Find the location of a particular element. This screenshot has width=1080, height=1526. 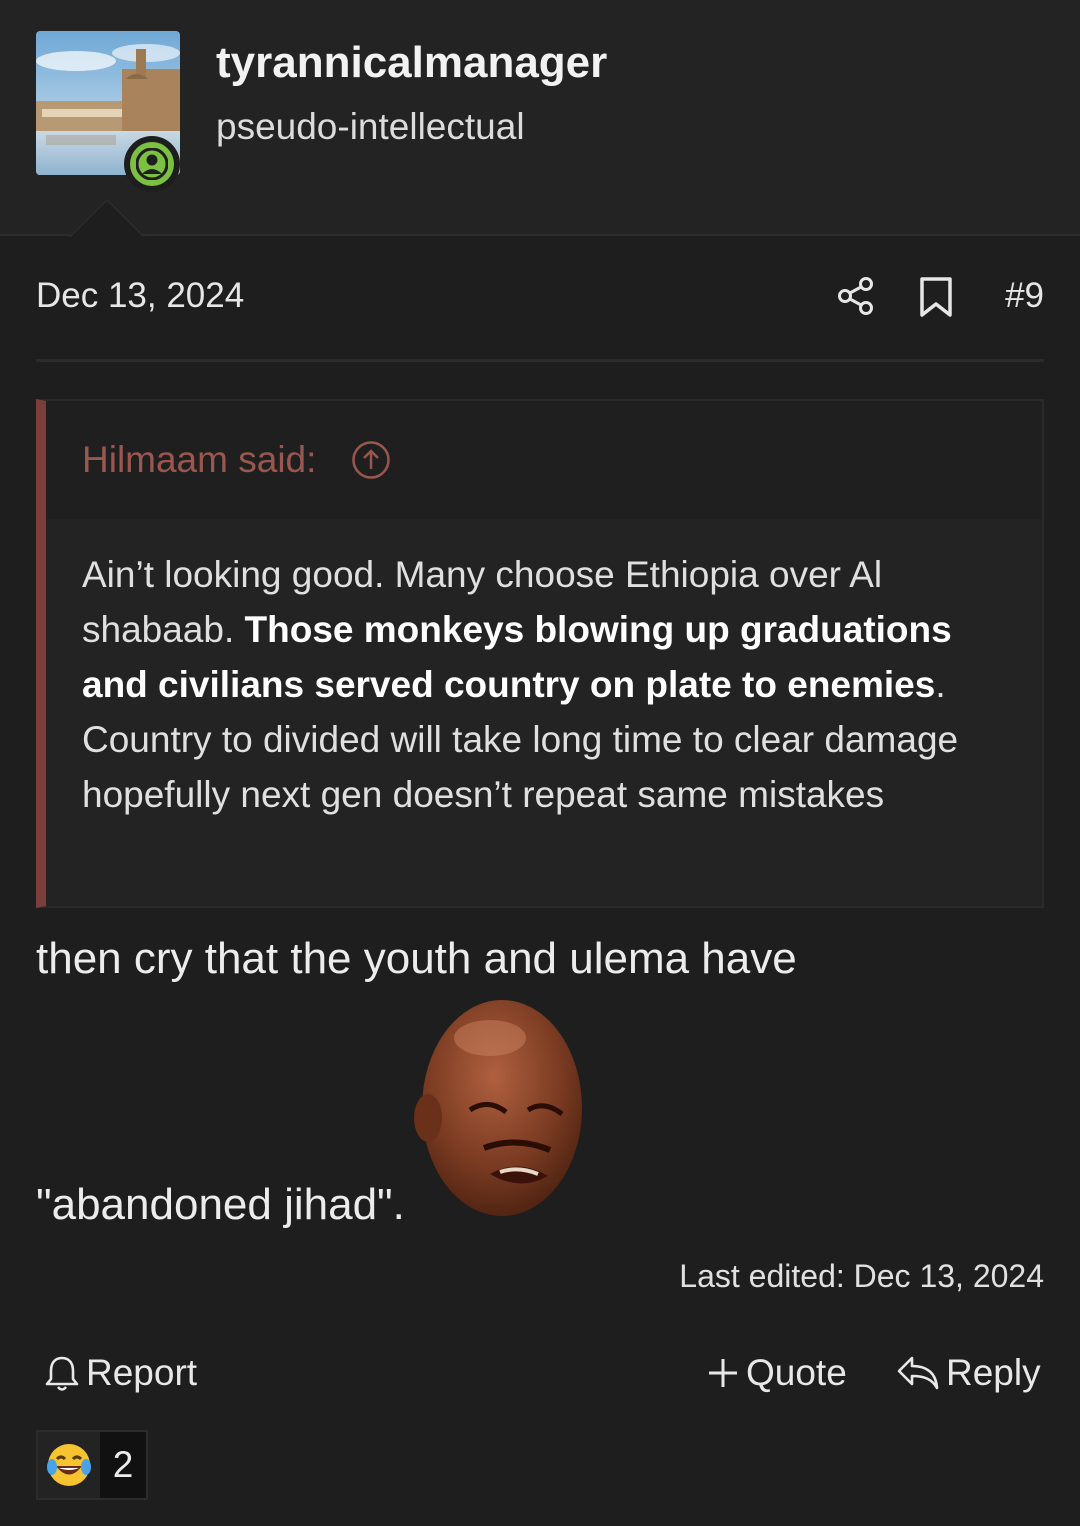

quote-label: Quote is located at coordinates (796, 1372).